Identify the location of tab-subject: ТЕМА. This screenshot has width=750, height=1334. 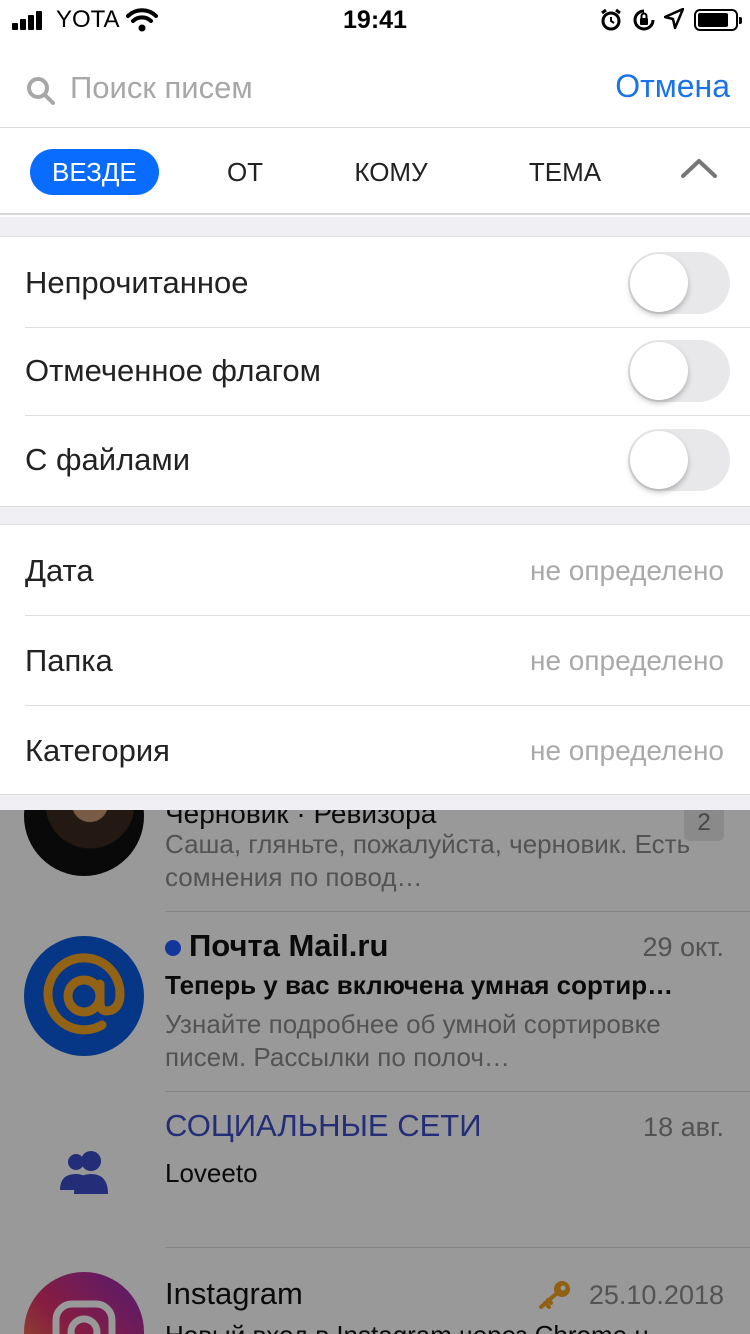
(565, 172).